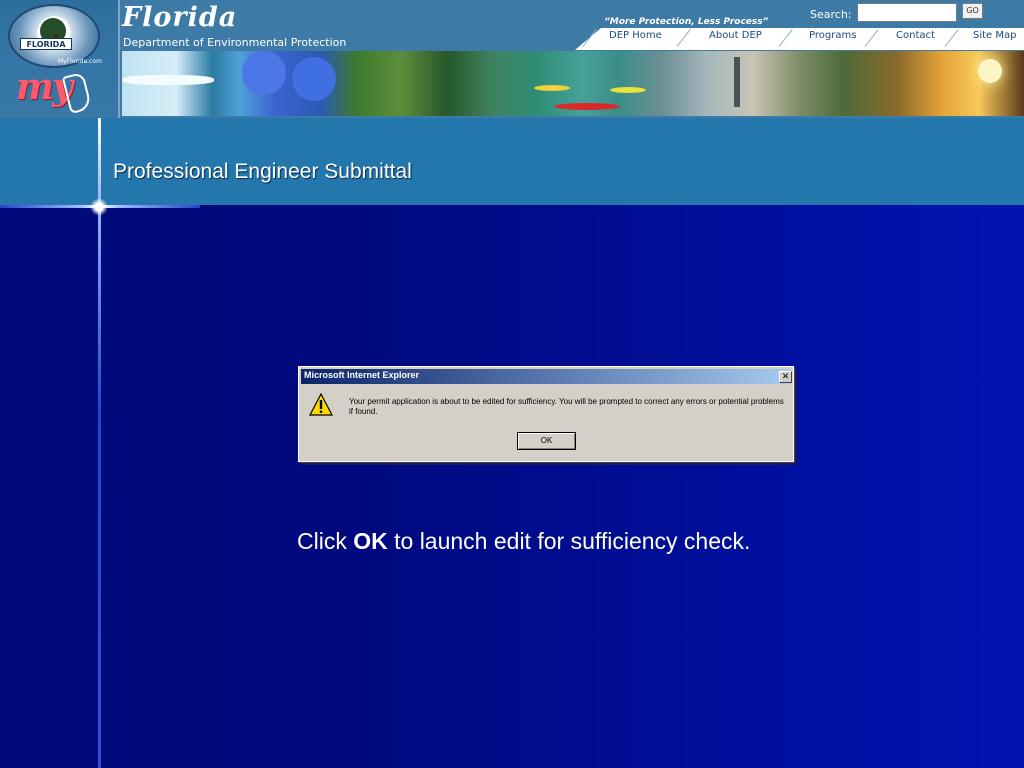 The height and width of the screenshot is (768, 1024). Describe the element at coordinates (362, 375) in the screenshot. I see `dialog-title: Microsoft Internet Explorer` at that location.